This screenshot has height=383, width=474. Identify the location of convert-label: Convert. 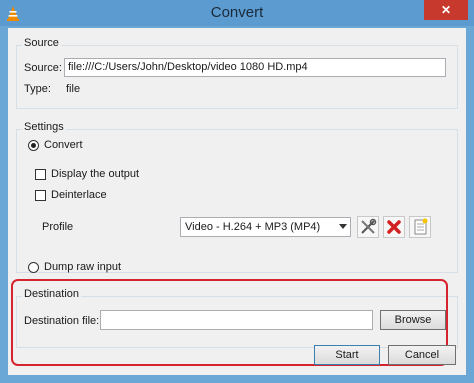
(63, 145).